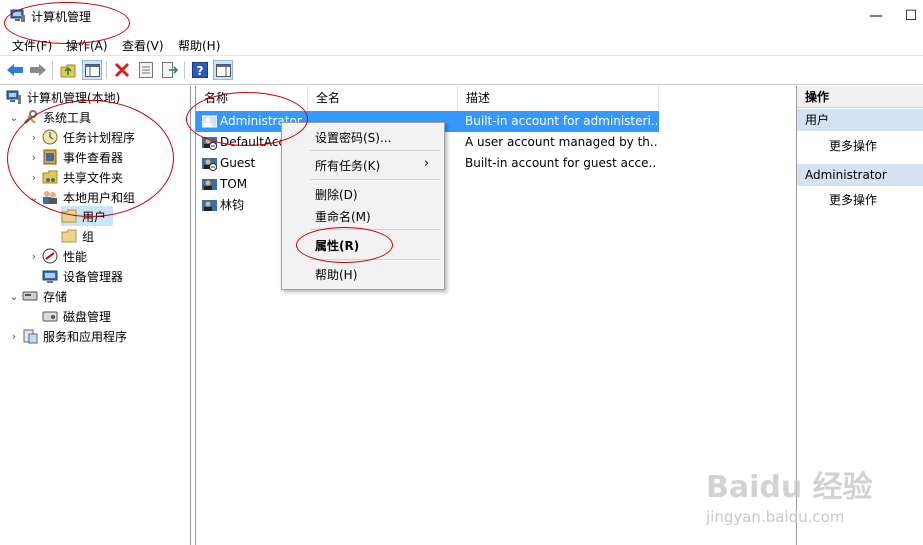 The width and height of the screenshot is (923, 545). Describe the element at coordinates (88, 236) in the screenshot. I see `tree-label: 组` at that location.